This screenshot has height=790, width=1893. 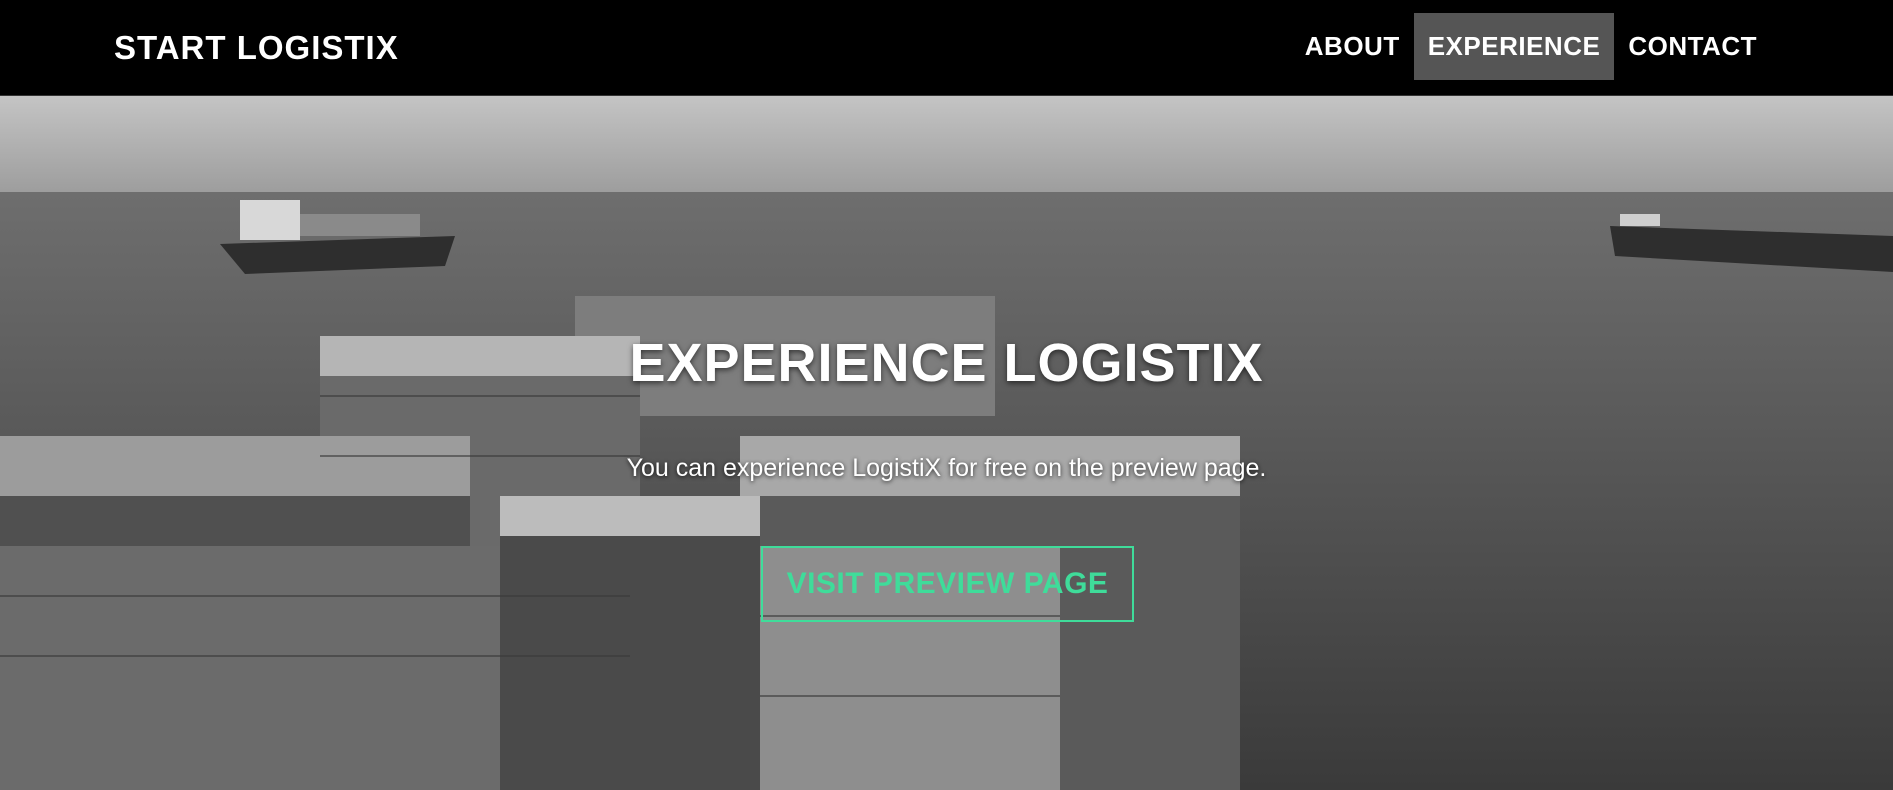 I want to click on nav-link-about: ABOUT, so click(x=1352, y=46).